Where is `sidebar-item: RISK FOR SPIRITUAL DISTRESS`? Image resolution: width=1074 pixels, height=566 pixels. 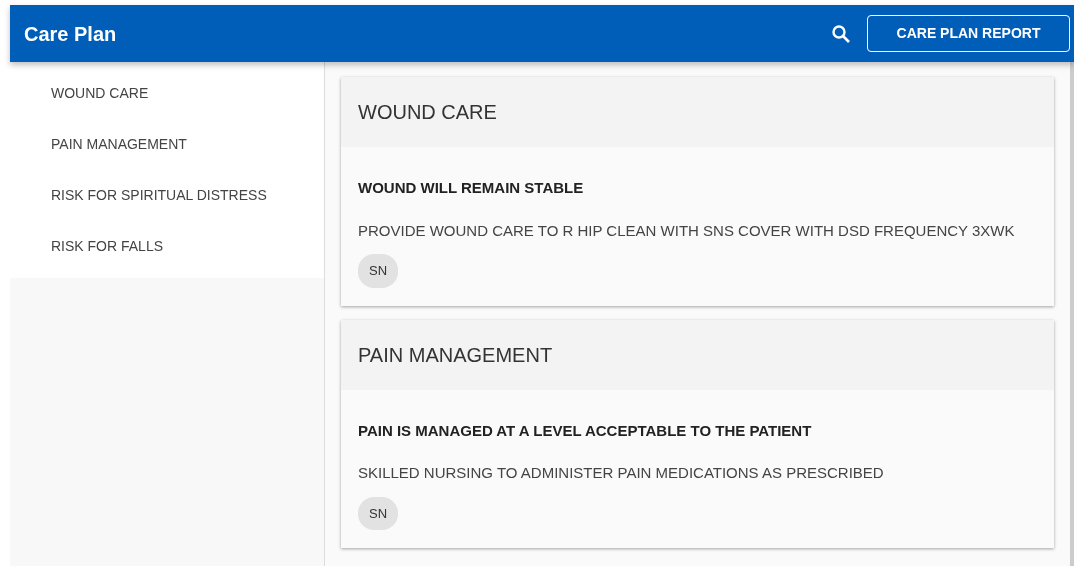 sidebar-item: RISK FOR SPIRITUAL DISTRESS is located at coordinates (167, 195).